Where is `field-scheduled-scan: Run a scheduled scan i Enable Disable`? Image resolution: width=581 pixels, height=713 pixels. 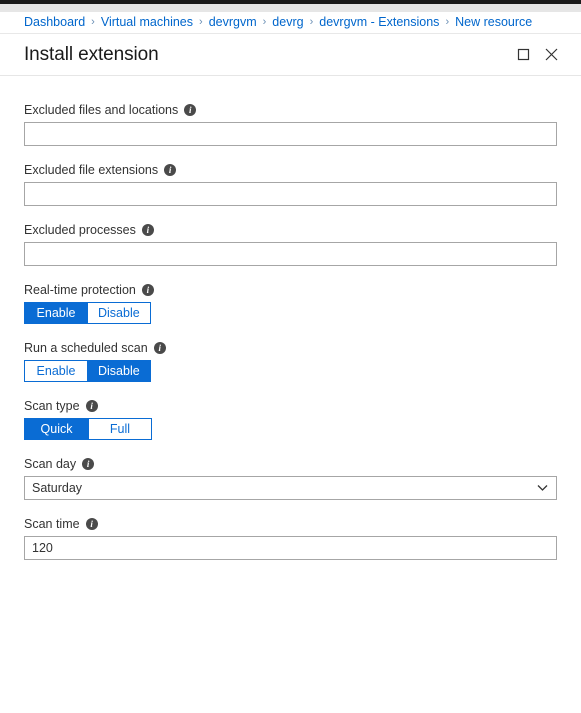
field-scheduled-scan: Run a scheduled scan i Enable Disable is located at coordinates (290, 361).